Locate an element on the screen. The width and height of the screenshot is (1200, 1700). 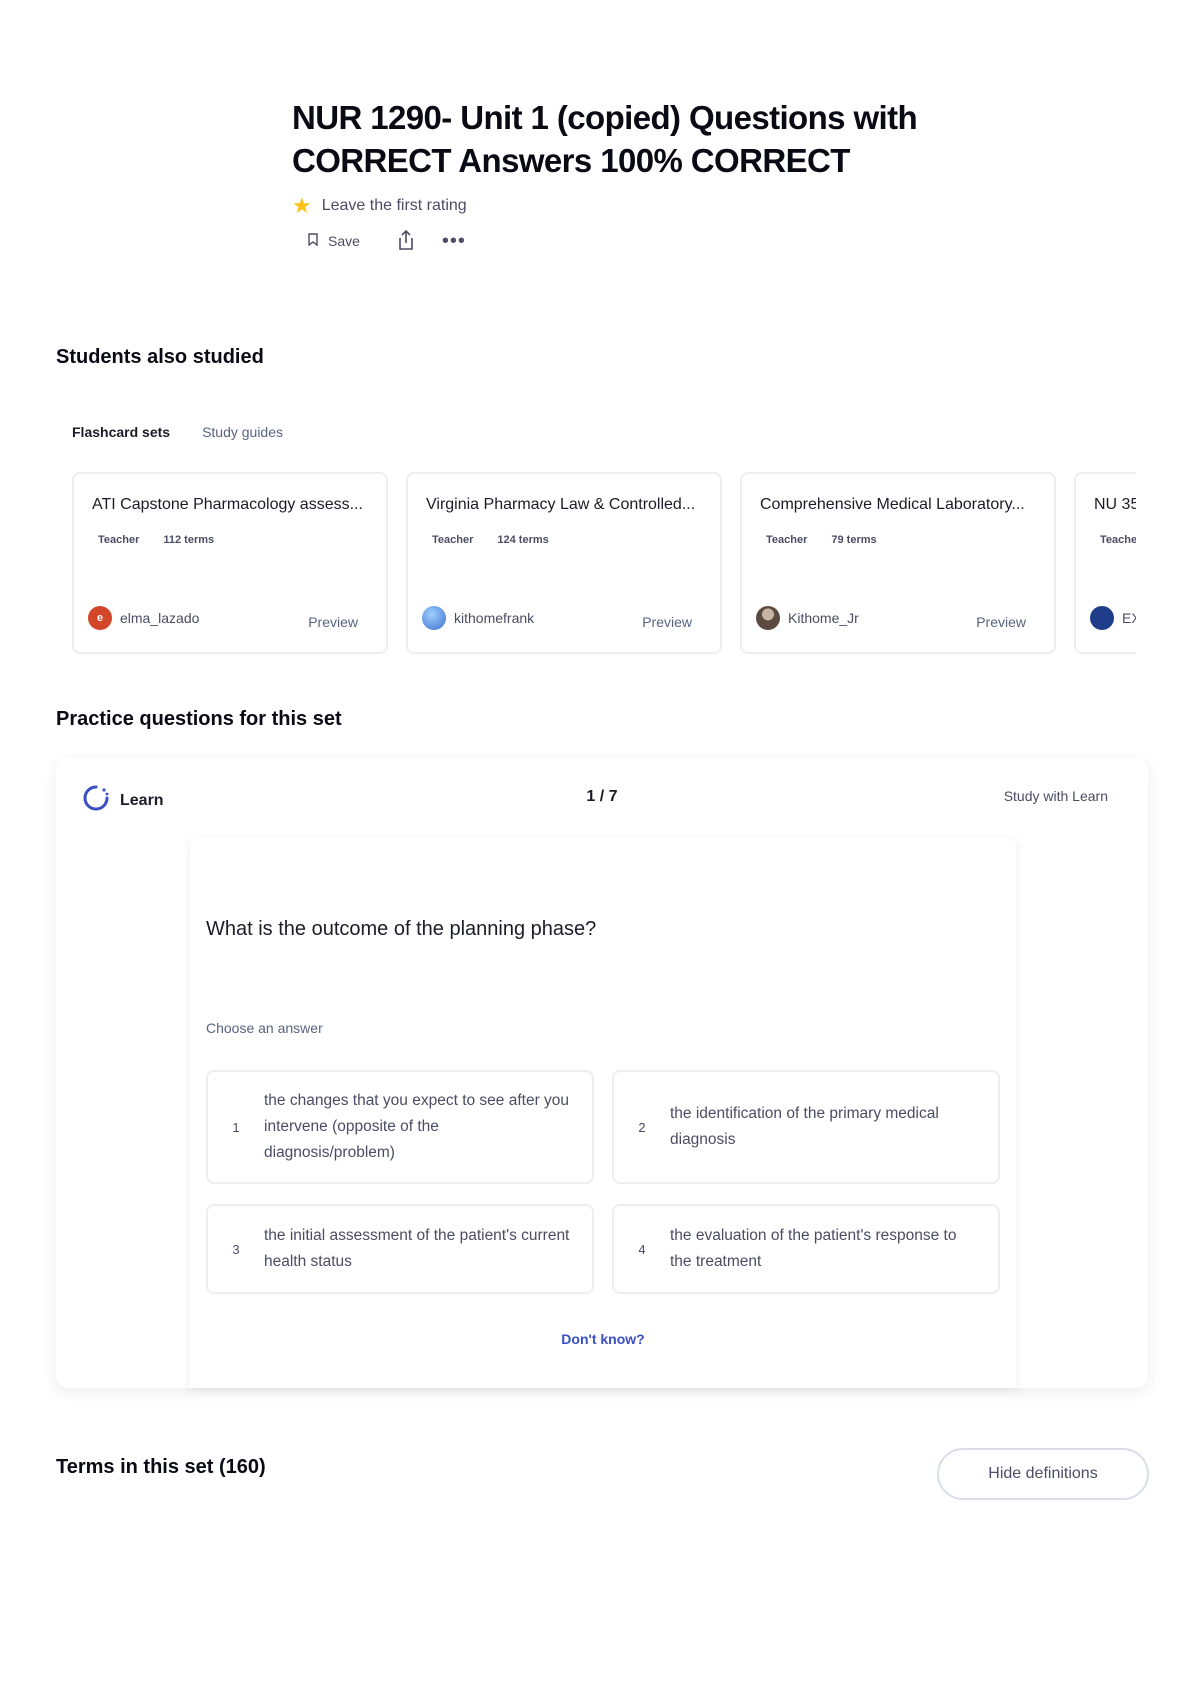
learn-label-text: Learn is located at coordinates (142, 800).